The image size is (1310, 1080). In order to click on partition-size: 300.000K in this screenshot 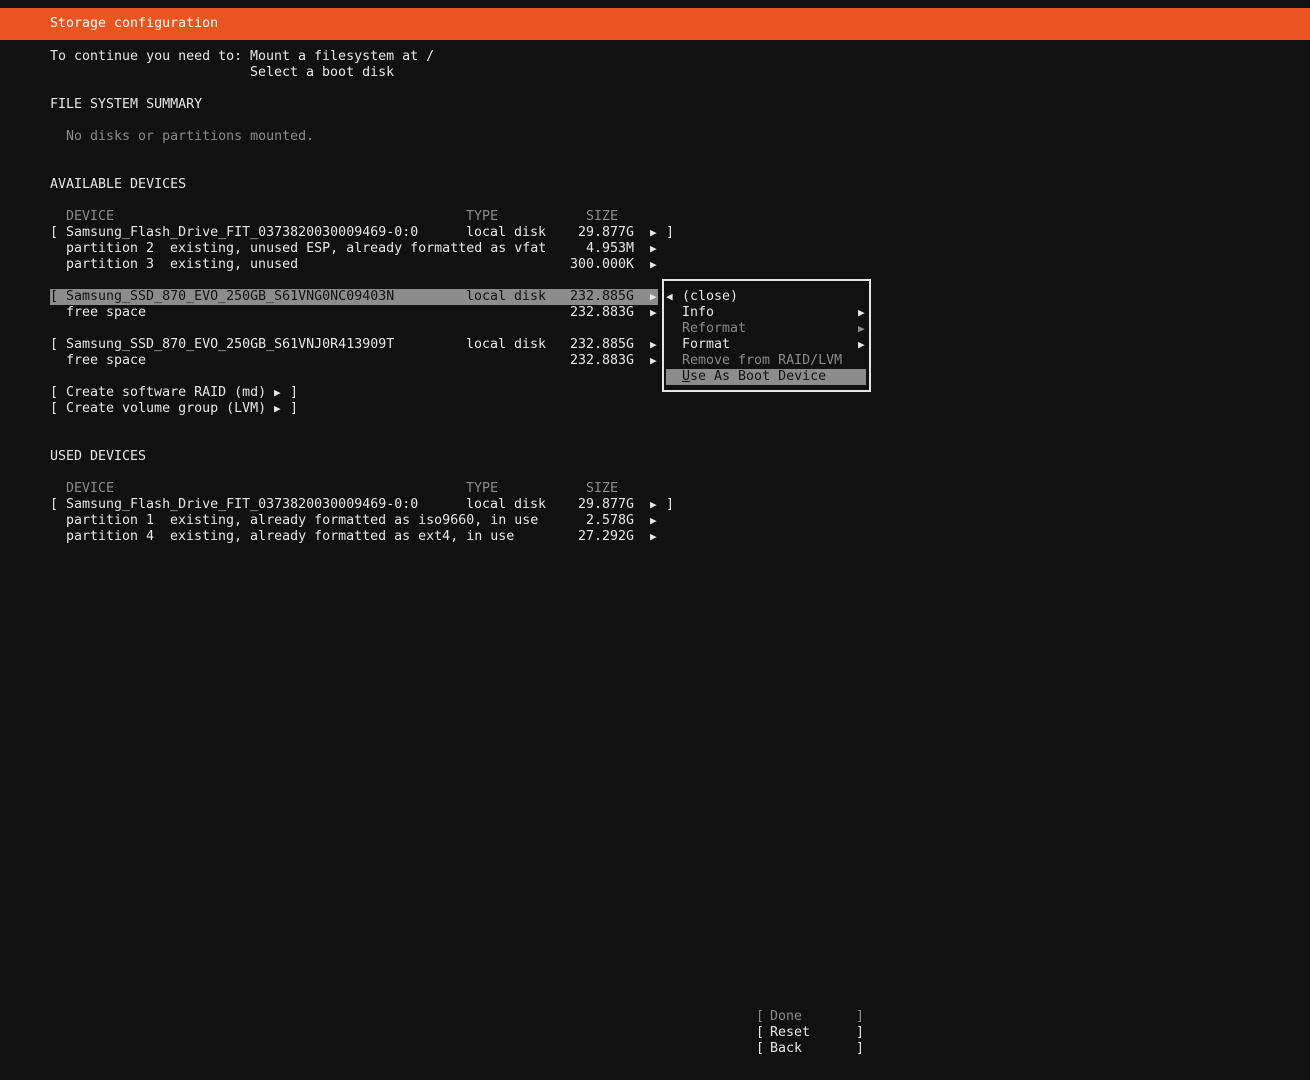, I will do `click(602, 264)`.